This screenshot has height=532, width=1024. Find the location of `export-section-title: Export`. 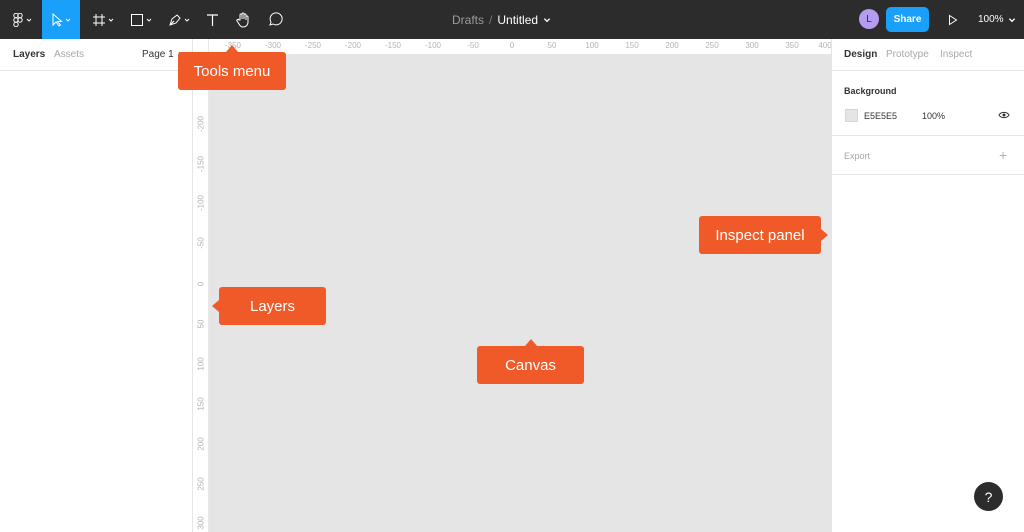

export-section-title: Export is located at coordinates (857, 156).